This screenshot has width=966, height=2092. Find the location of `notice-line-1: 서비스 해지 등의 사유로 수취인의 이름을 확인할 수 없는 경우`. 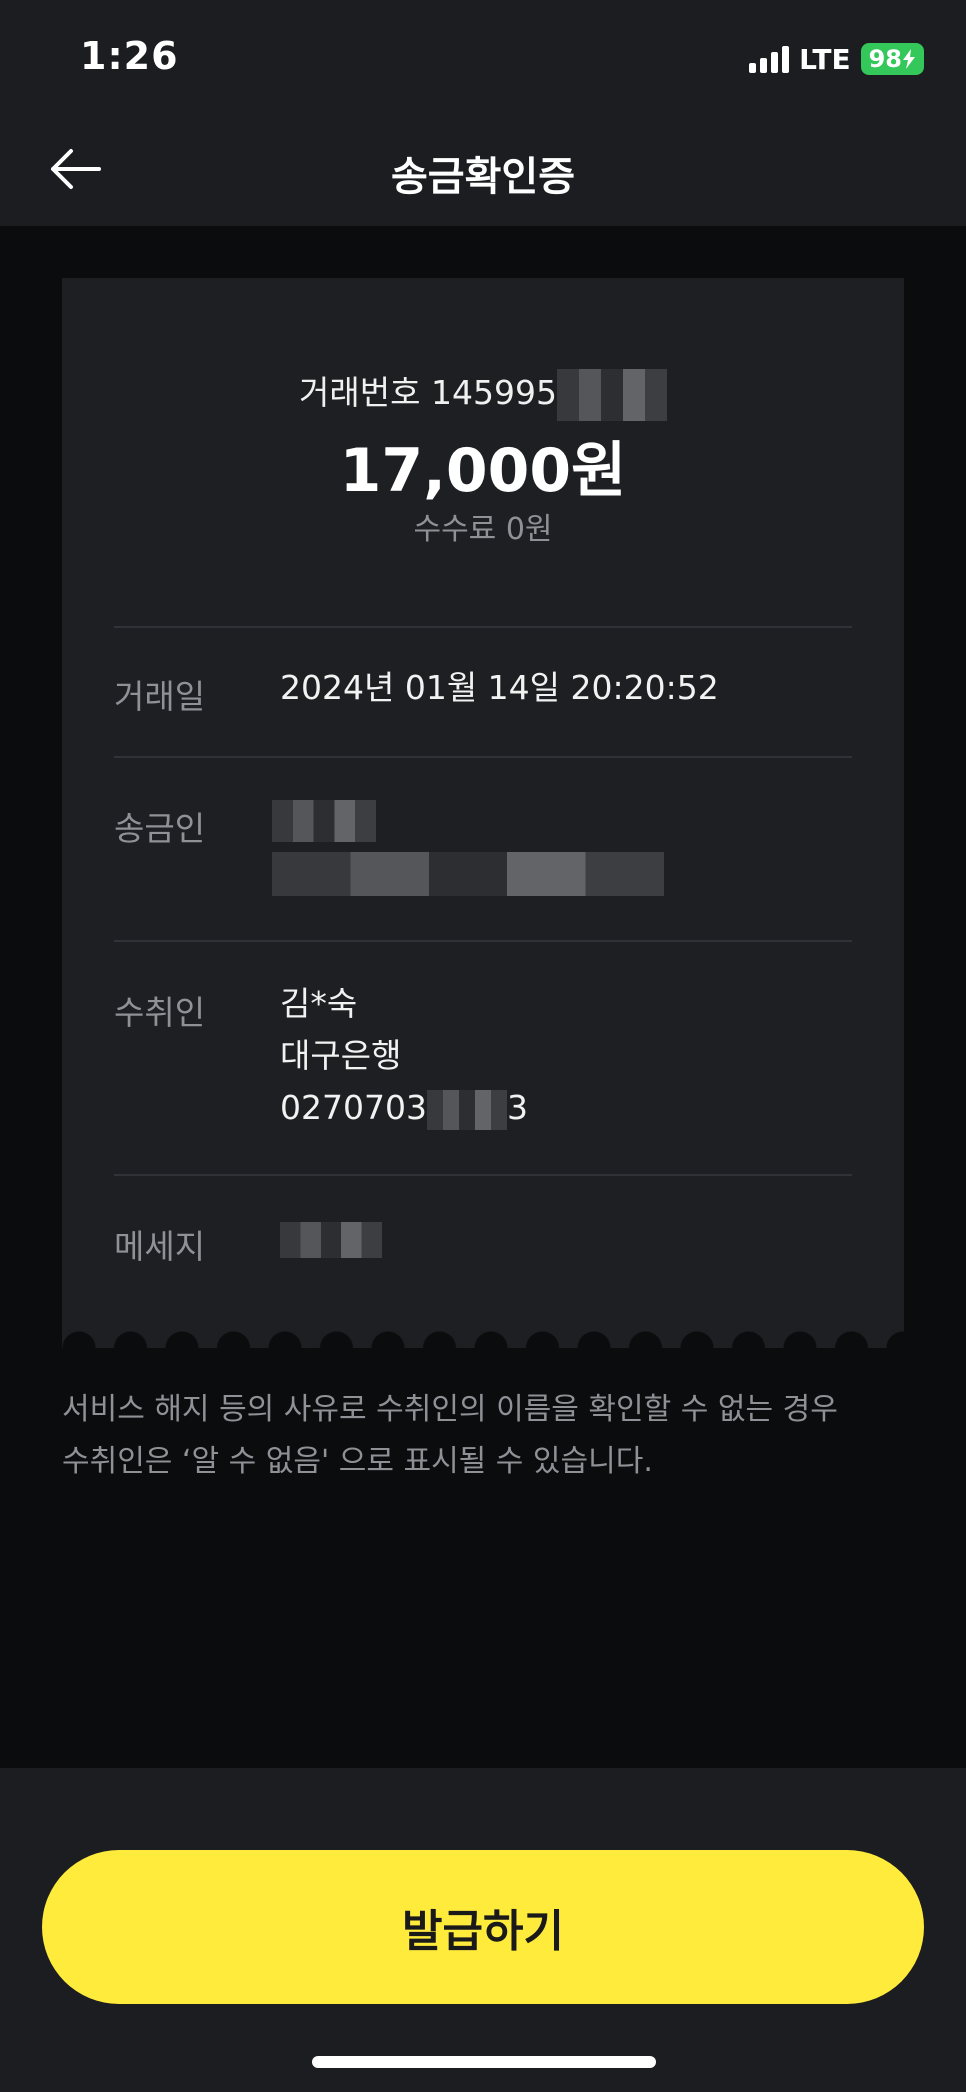

notice-line-1: 서비스 해지 등의 사유로 수취인의 이름을 확인할 수 없는 경우 is located at coordinates (450, 1409).